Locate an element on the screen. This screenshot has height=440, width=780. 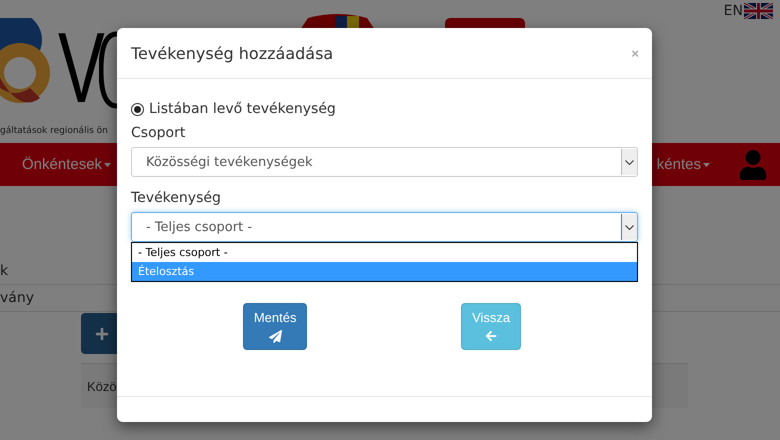
select-field: Közösségi tevékenységek is located at coordinates (384, 162).